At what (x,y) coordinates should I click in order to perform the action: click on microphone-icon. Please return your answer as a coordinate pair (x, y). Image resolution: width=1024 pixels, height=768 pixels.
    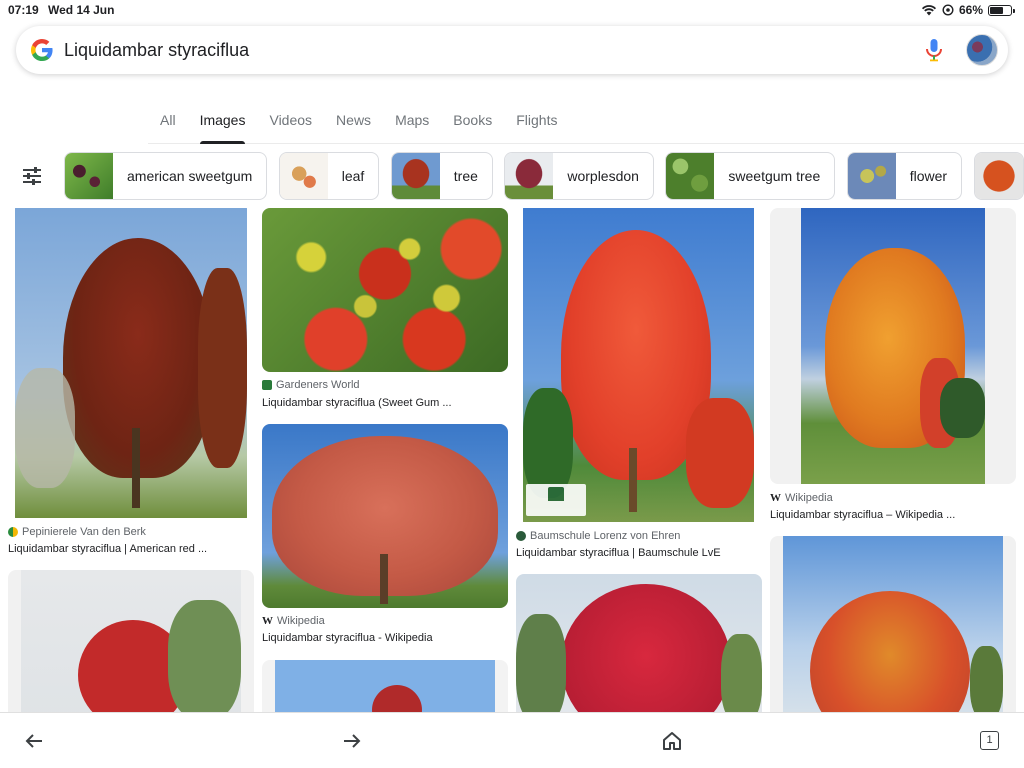
    Looking at the image, I should click on (934, 50).